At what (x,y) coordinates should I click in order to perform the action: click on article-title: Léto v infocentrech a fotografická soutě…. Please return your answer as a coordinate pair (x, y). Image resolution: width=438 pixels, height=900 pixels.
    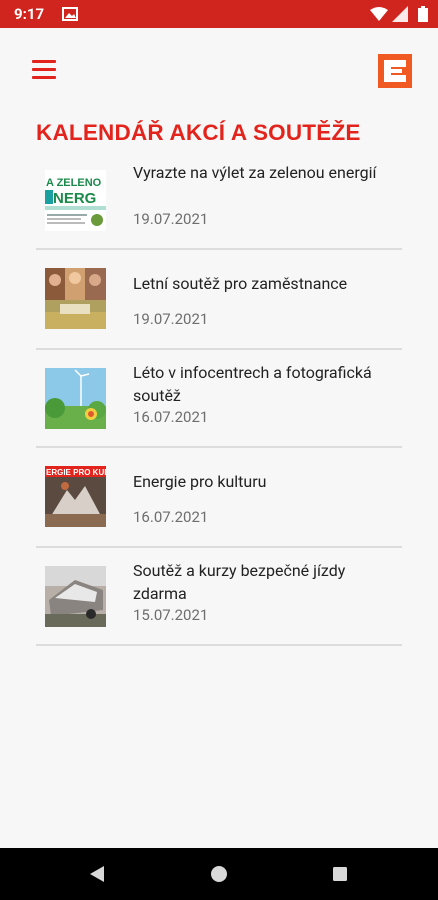
    Looking at the image, I should click on (252, 384).